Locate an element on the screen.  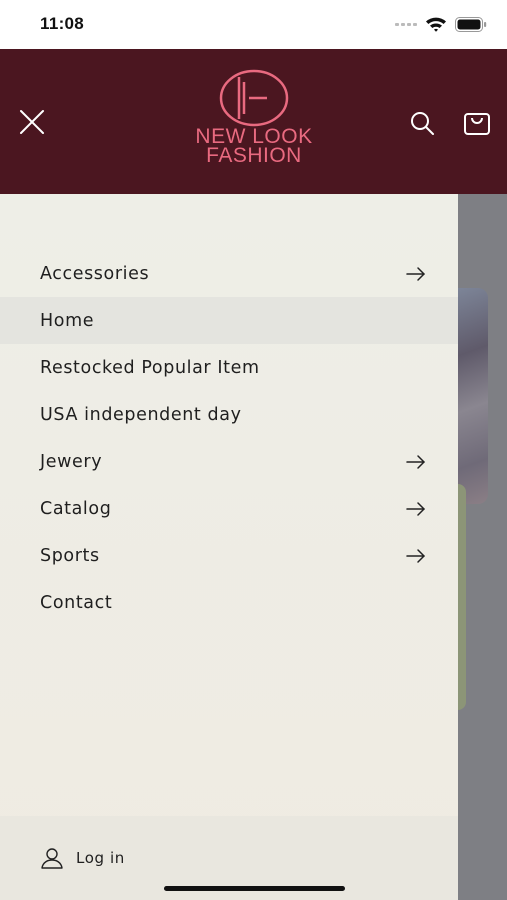
search-button is located at coordinates (422, 123).